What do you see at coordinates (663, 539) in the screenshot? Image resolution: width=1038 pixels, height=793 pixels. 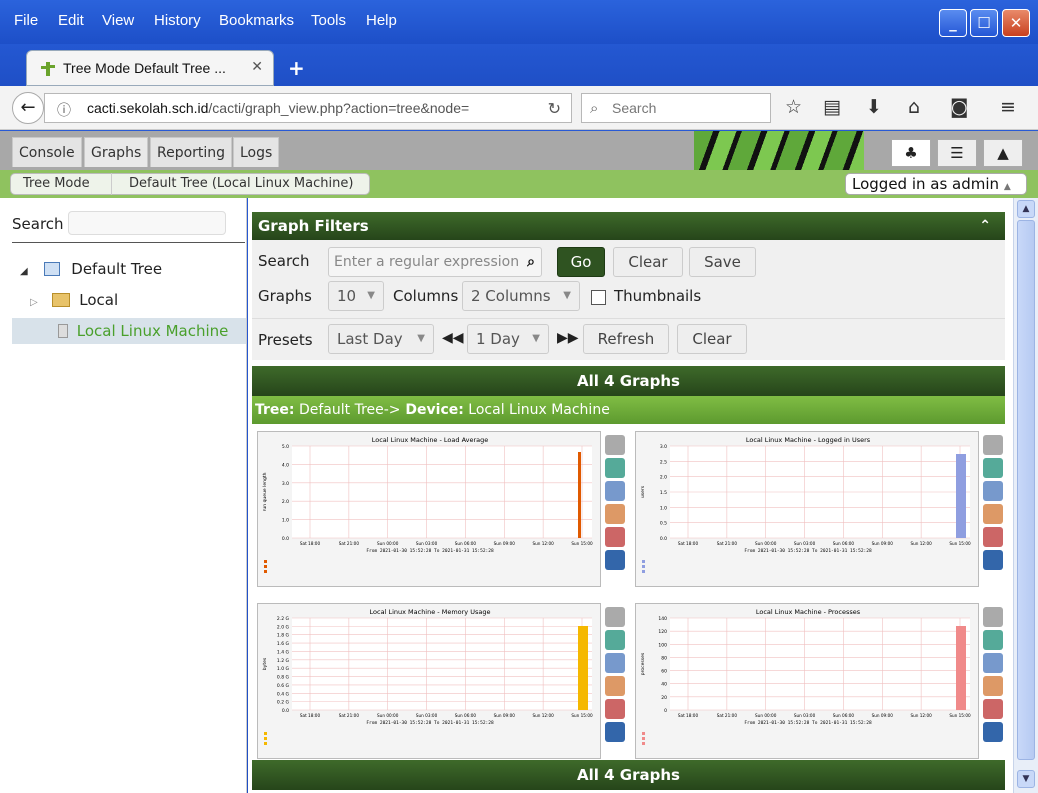 I see `y-tick-label: 0.0` at bounding box center [663, 539].